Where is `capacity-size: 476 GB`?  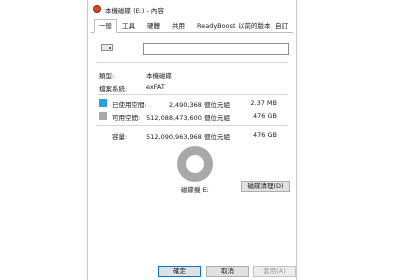
capacity-size: 476 GB is located at coordinates (265, 135).